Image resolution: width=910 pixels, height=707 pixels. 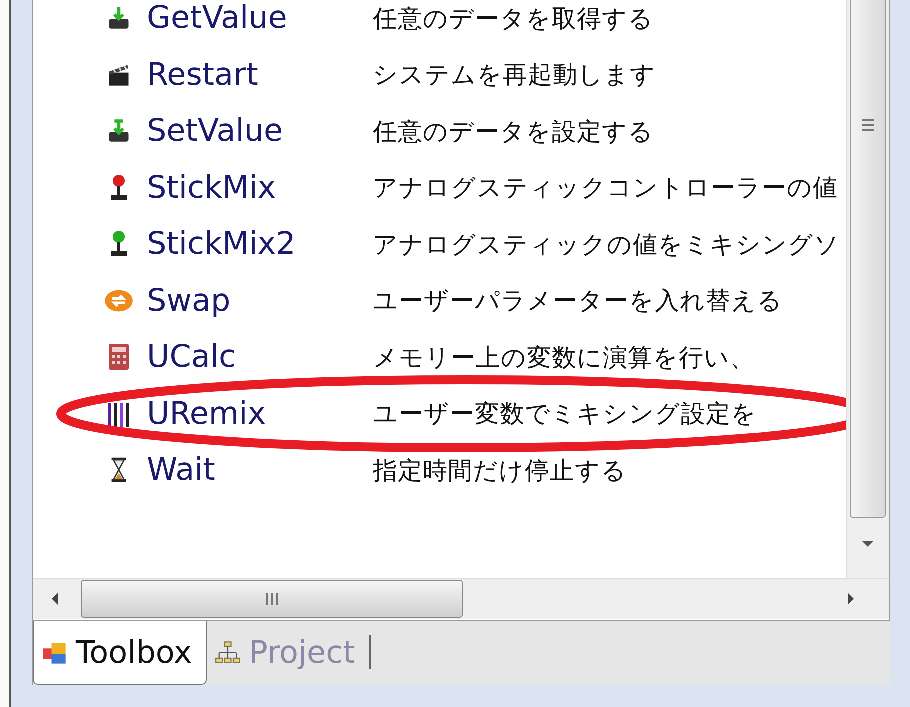 What do you see at coordinates (260, 131) in the screenshot?
I see `tool-name: SetValue` at bounding box center [260, 131].